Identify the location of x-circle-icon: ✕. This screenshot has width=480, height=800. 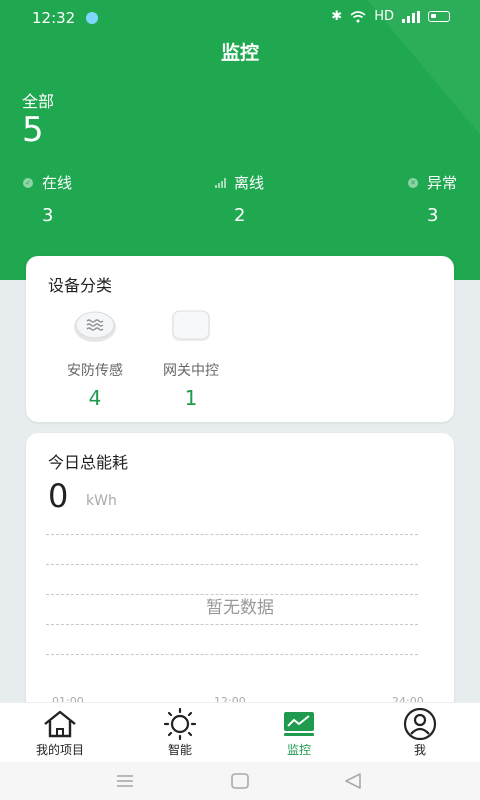
(413, 183).